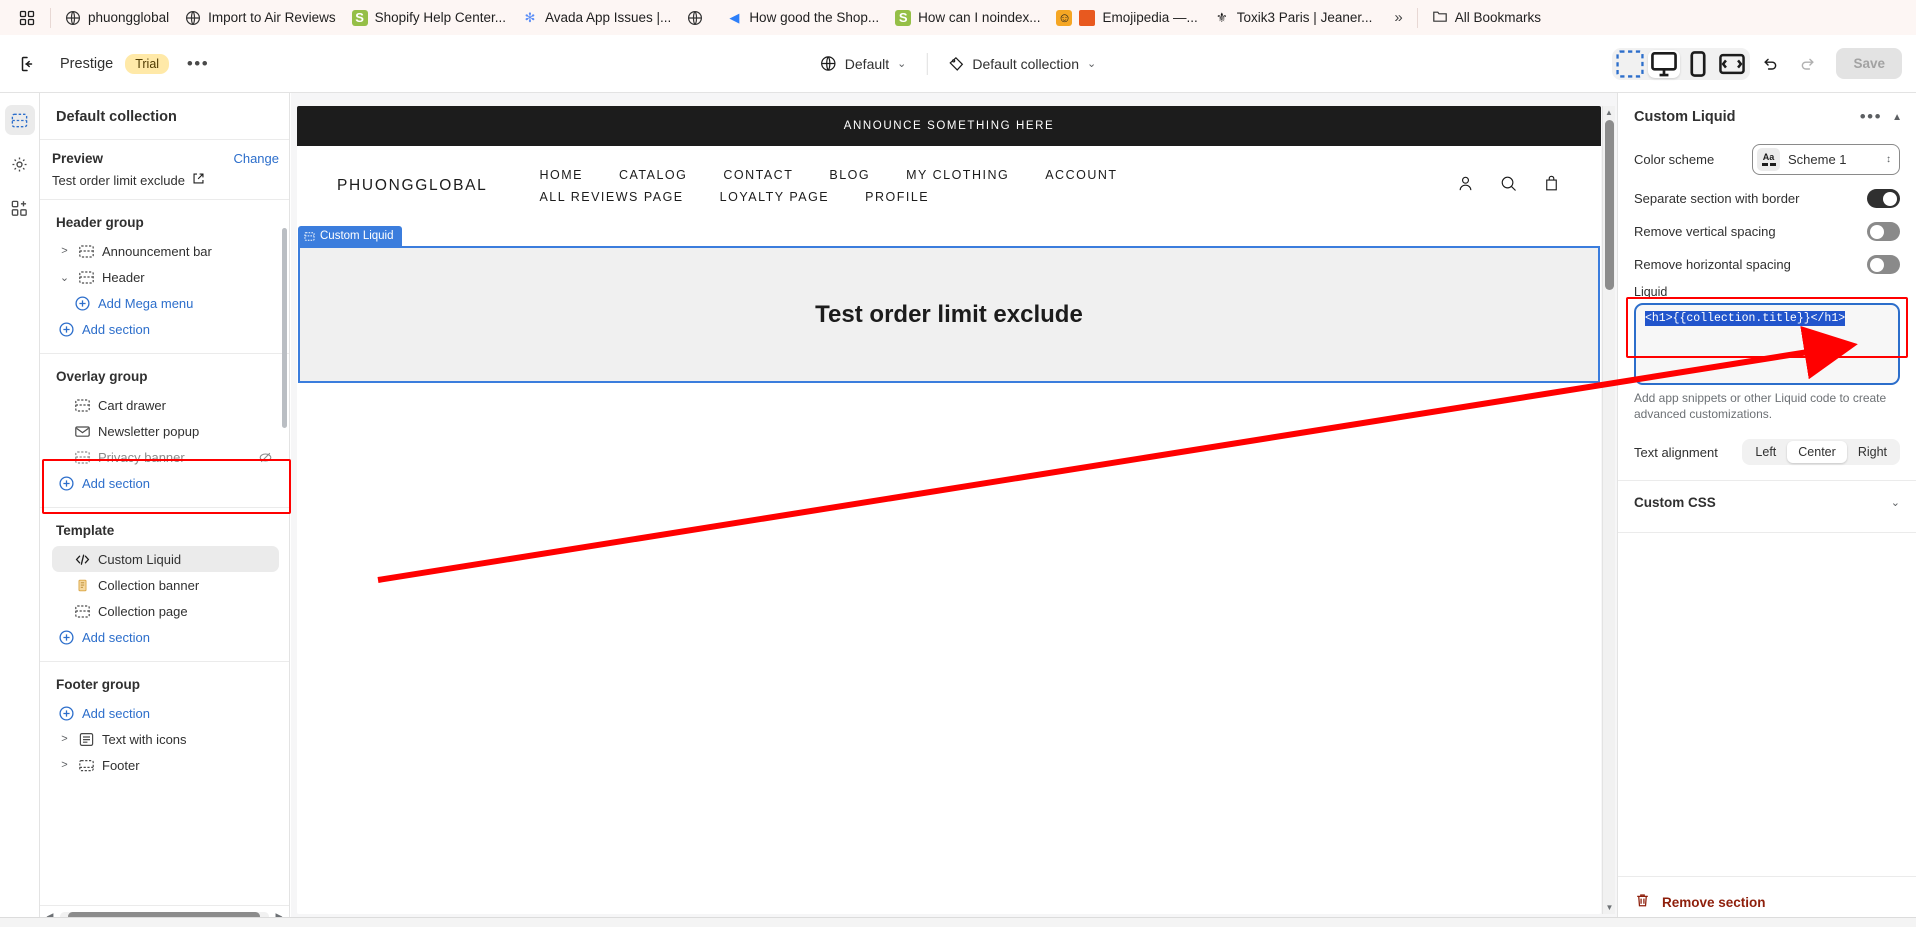 The image size is (1916, 927). What do you see at coordinates (1767, 344) in the screenshot?
I see `liquid-textarea: <h1>{{collection.title}}</h1>` at bounding box center [1767, 344].